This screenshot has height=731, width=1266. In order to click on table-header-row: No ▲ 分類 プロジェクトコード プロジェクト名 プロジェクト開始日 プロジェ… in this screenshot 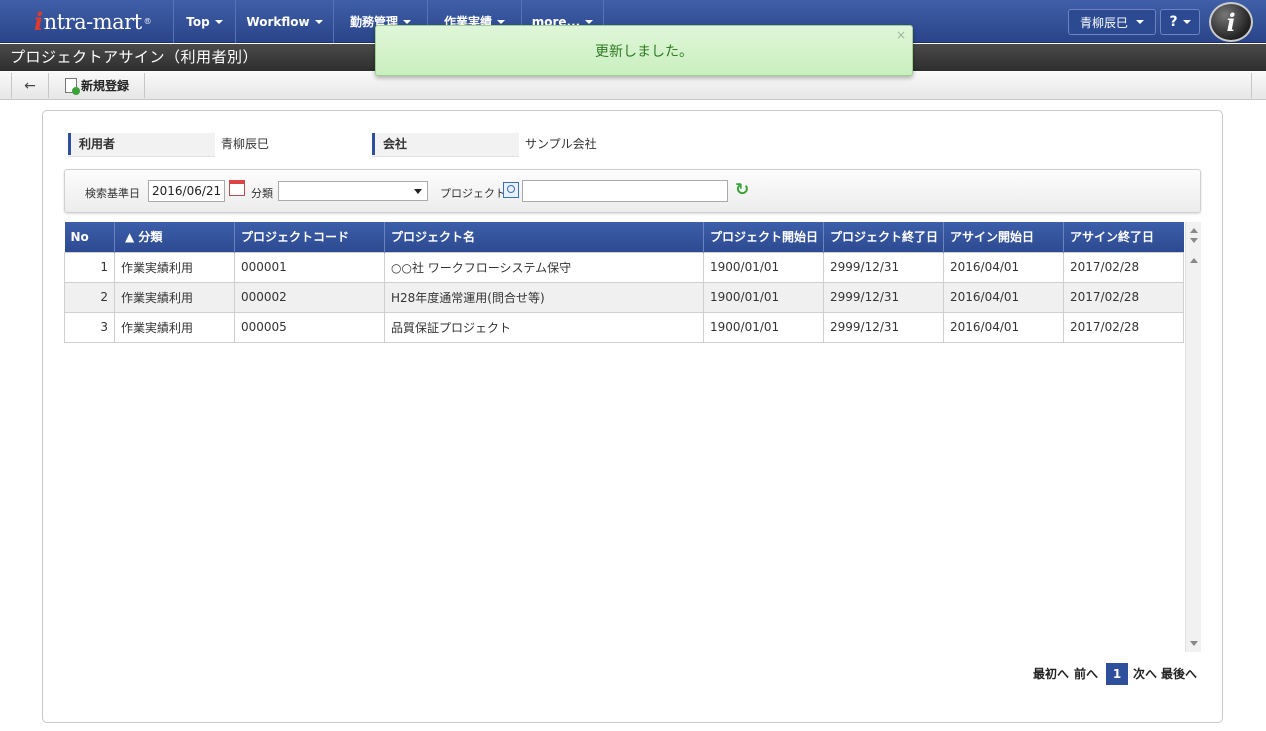, I will do `click(624, 237)`.